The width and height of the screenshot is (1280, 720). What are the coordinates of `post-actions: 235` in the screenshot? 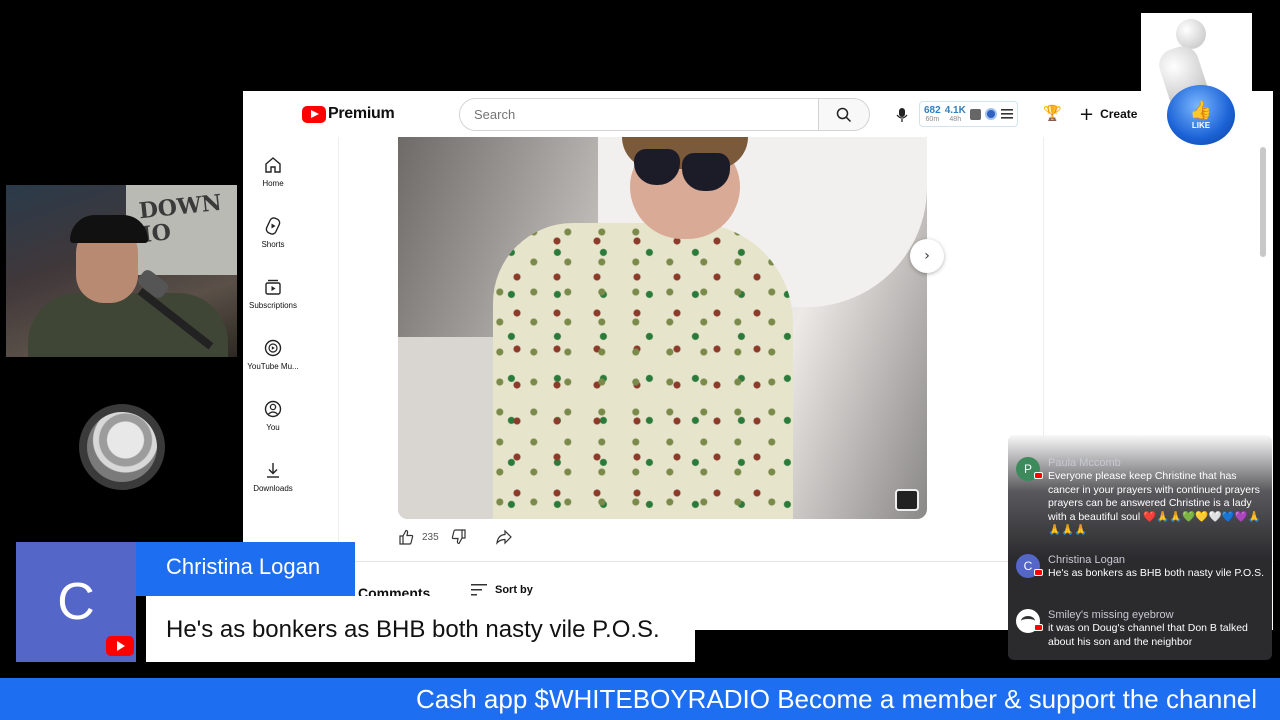 It's located at (455, 537).